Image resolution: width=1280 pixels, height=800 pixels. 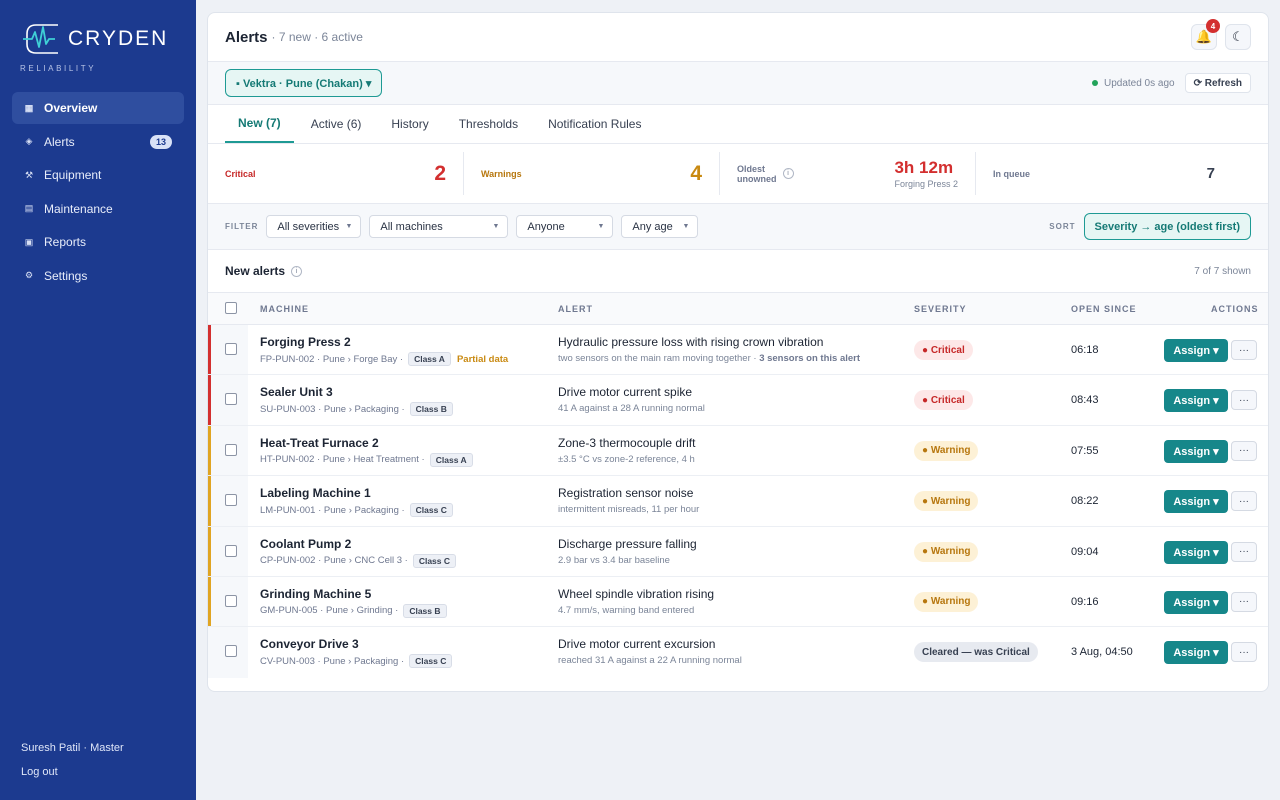 I want to click on alert-title: Drive motor current spike, so click(x=625, y=392).